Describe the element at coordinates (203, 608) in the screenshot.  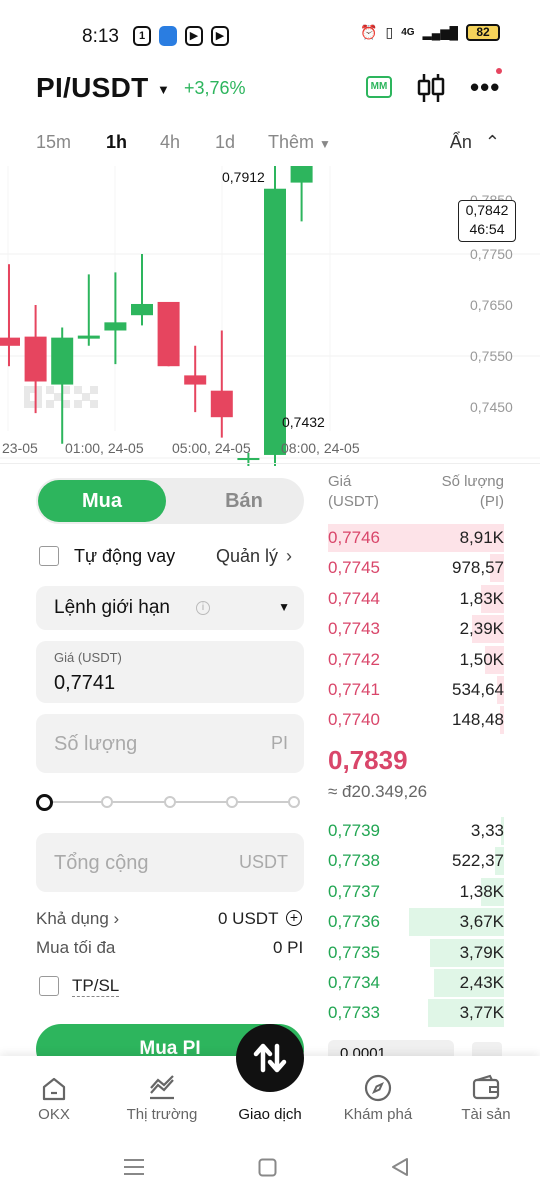
I see `info-icon: i` at that location.